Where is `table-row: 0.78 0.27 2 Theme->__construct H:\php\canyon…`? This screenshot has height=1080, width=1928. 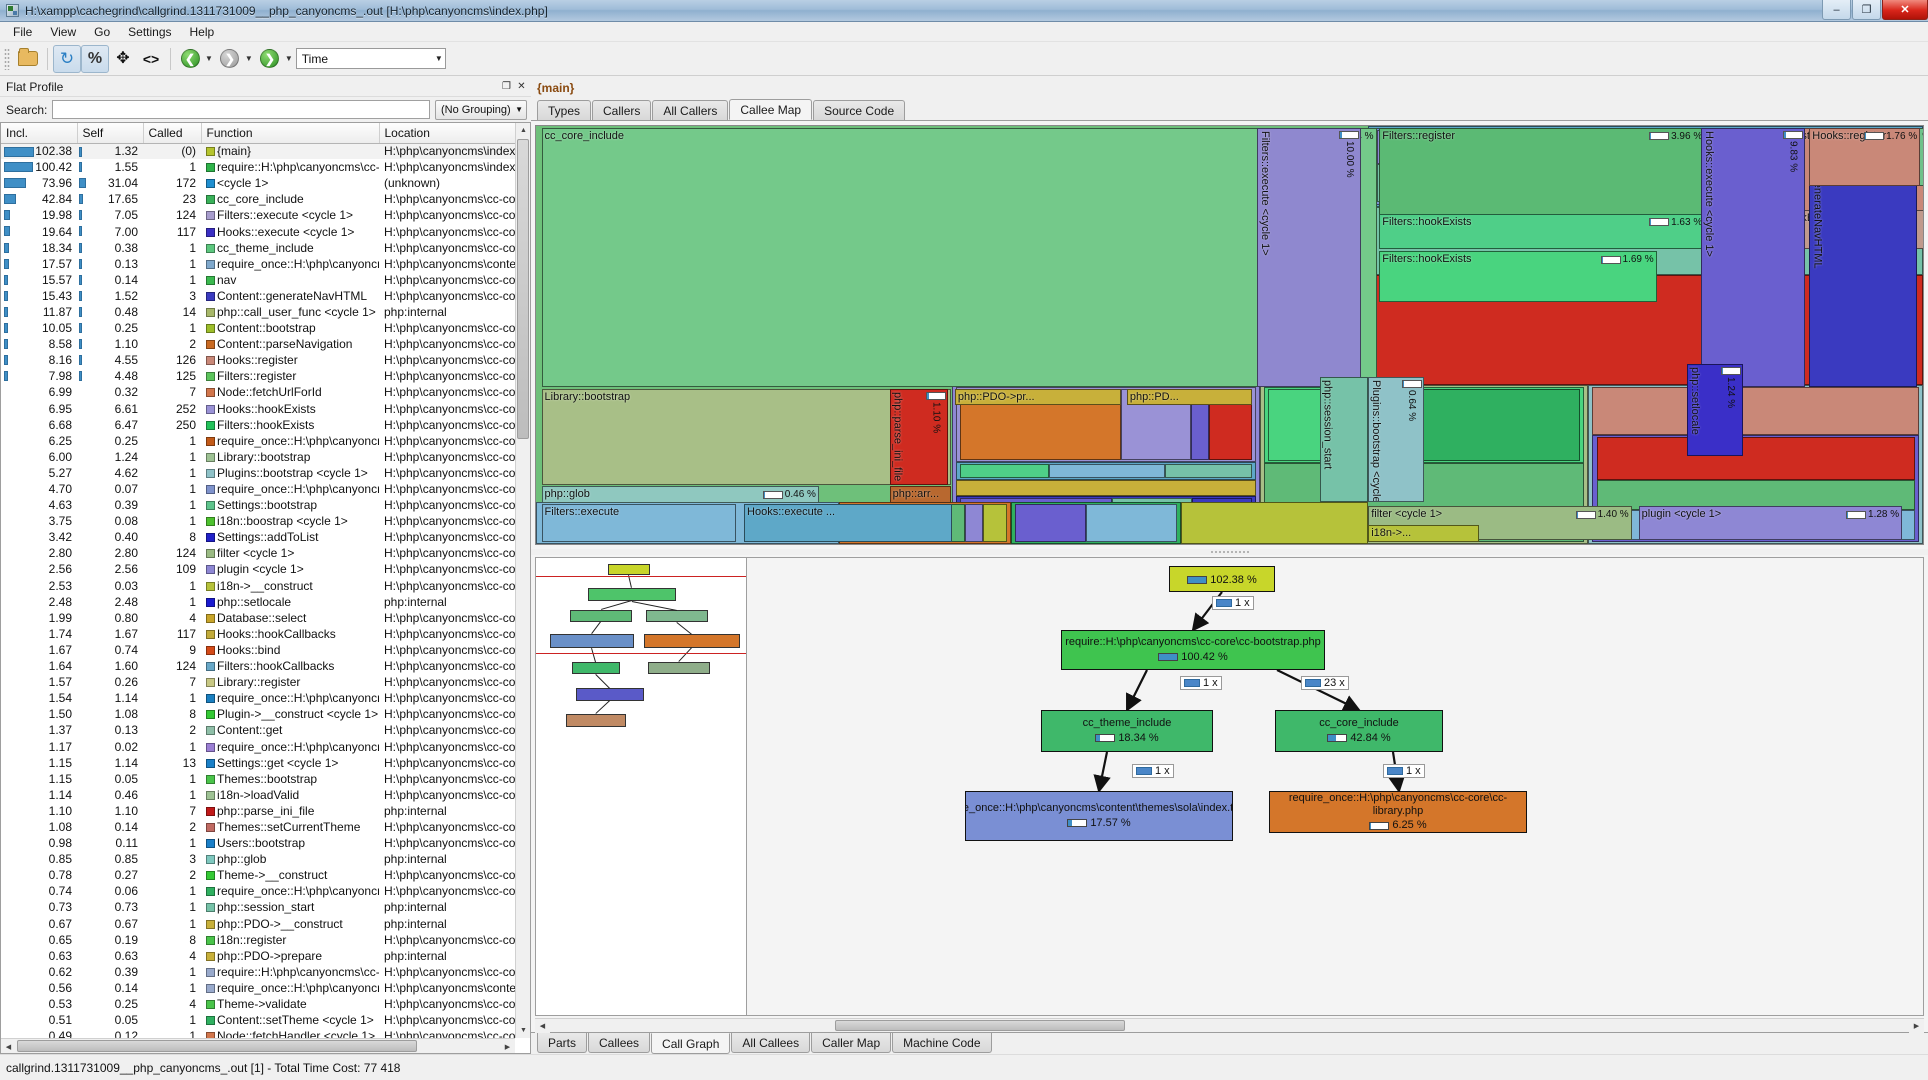 table-row: 0.78 0.27 2 Theme->__construct H:\php\canyon… is located at coordinates (258, 875).